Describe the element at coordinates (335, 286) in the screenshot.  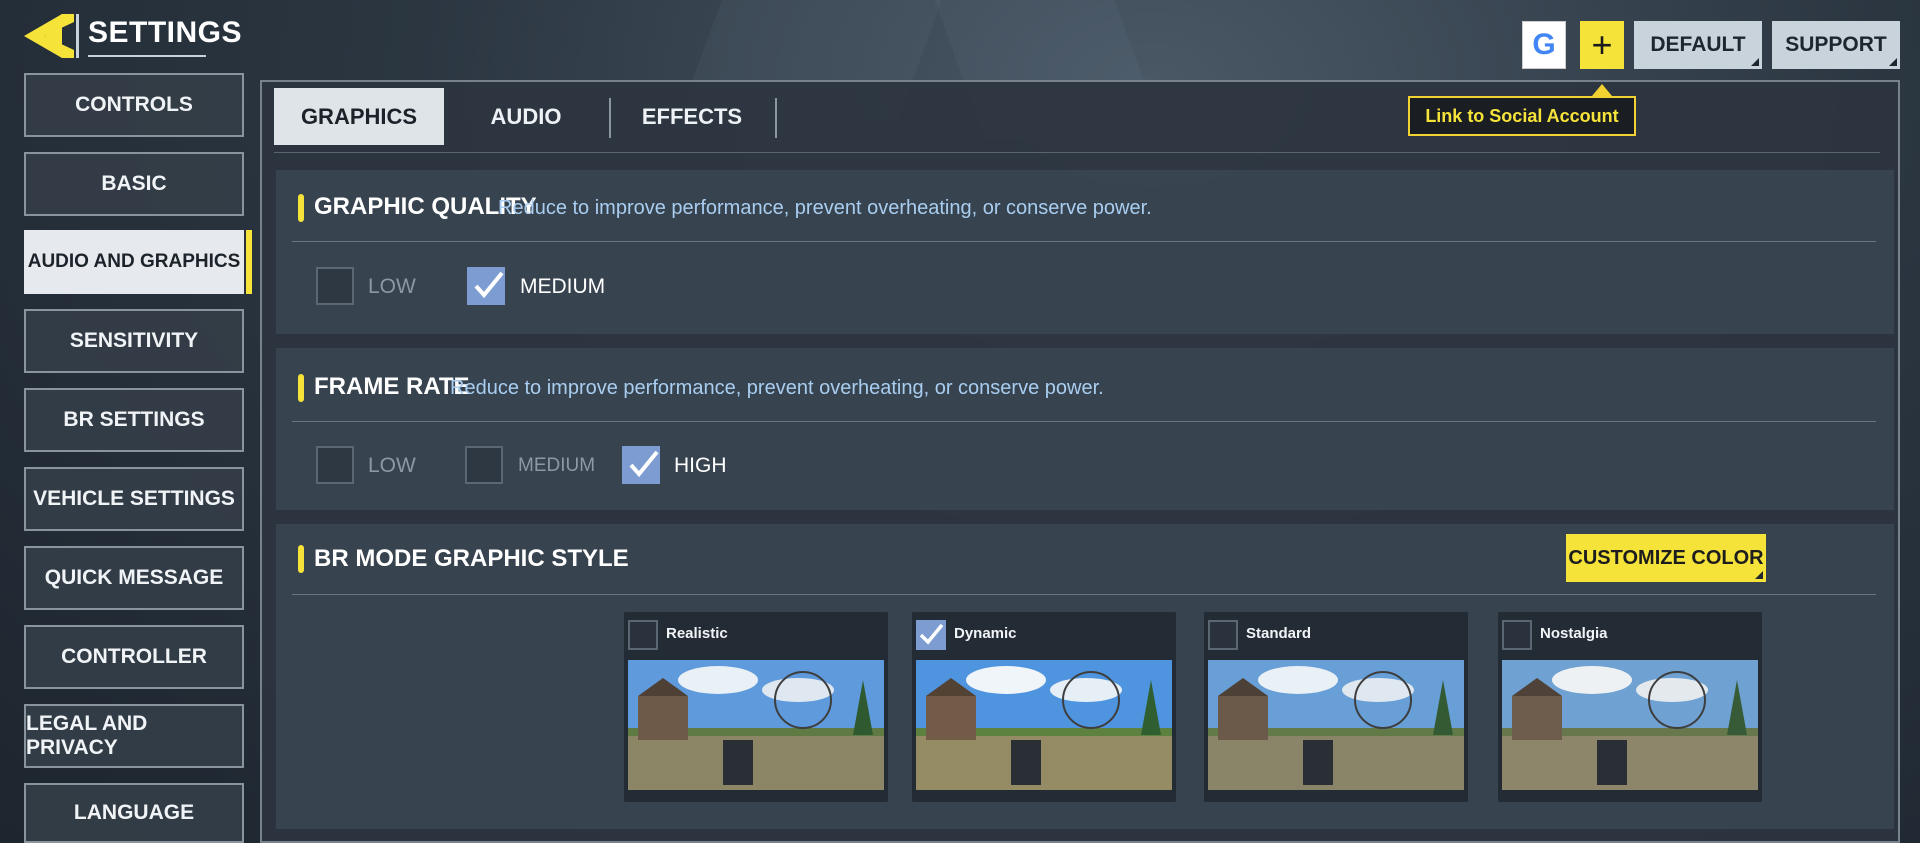
I see `graphic-quality-low-checkbox` at that location.